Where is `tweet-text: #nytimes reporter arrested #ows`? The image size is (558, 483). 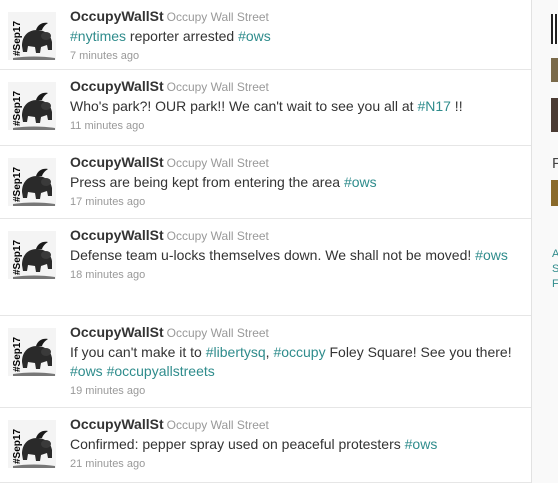 tweet-text: #nytimes reporter arrested #ows is located at coordinates (295, 36).